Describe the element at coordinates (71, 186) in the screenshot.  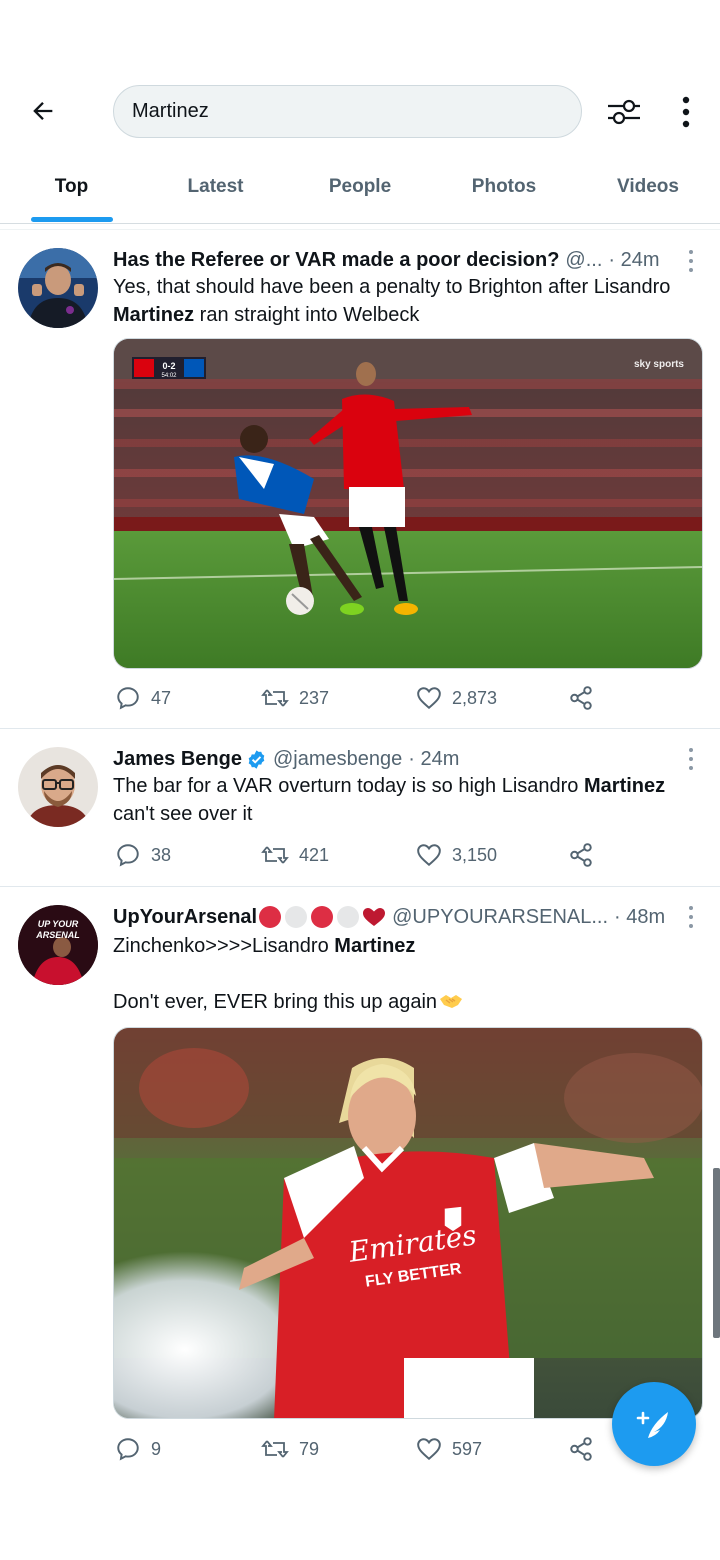
I see `tab-top-label: Top` at that location.